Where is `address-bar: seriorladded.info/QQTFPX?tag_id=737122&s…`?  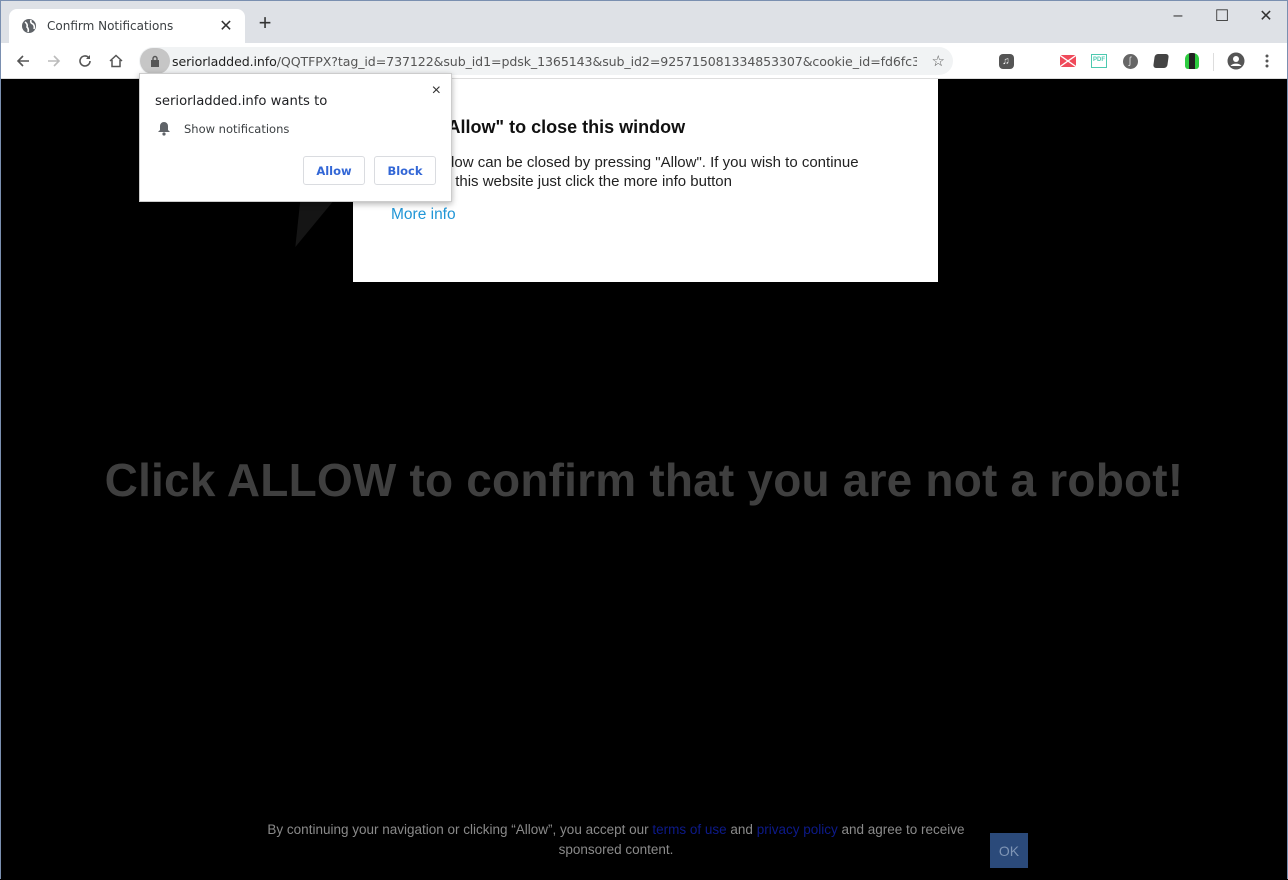
address-bar: seriorladded.info/QQTFPX?tag_id=737122&s… is located at coordinates (546, 61).